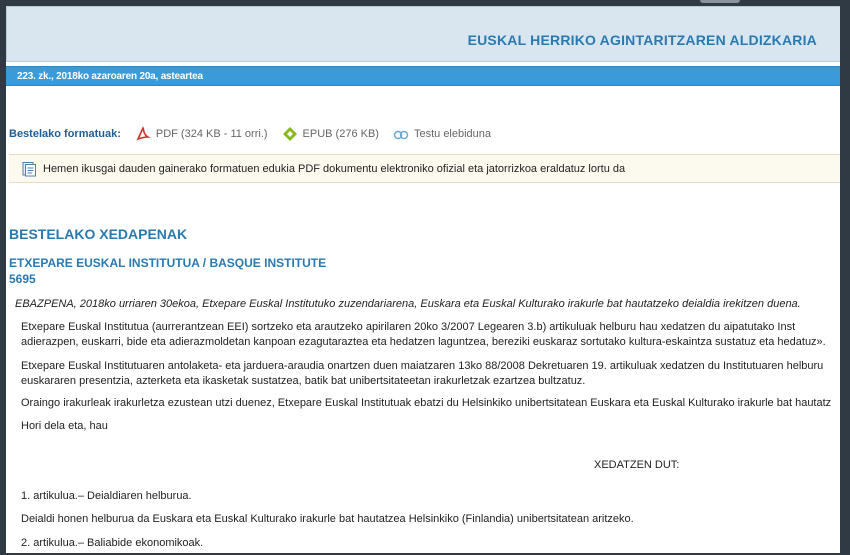 Image resolution: width=850 pixels, height=555 pixels. I want to click on bilingual-text-icon, so click(401, 135).